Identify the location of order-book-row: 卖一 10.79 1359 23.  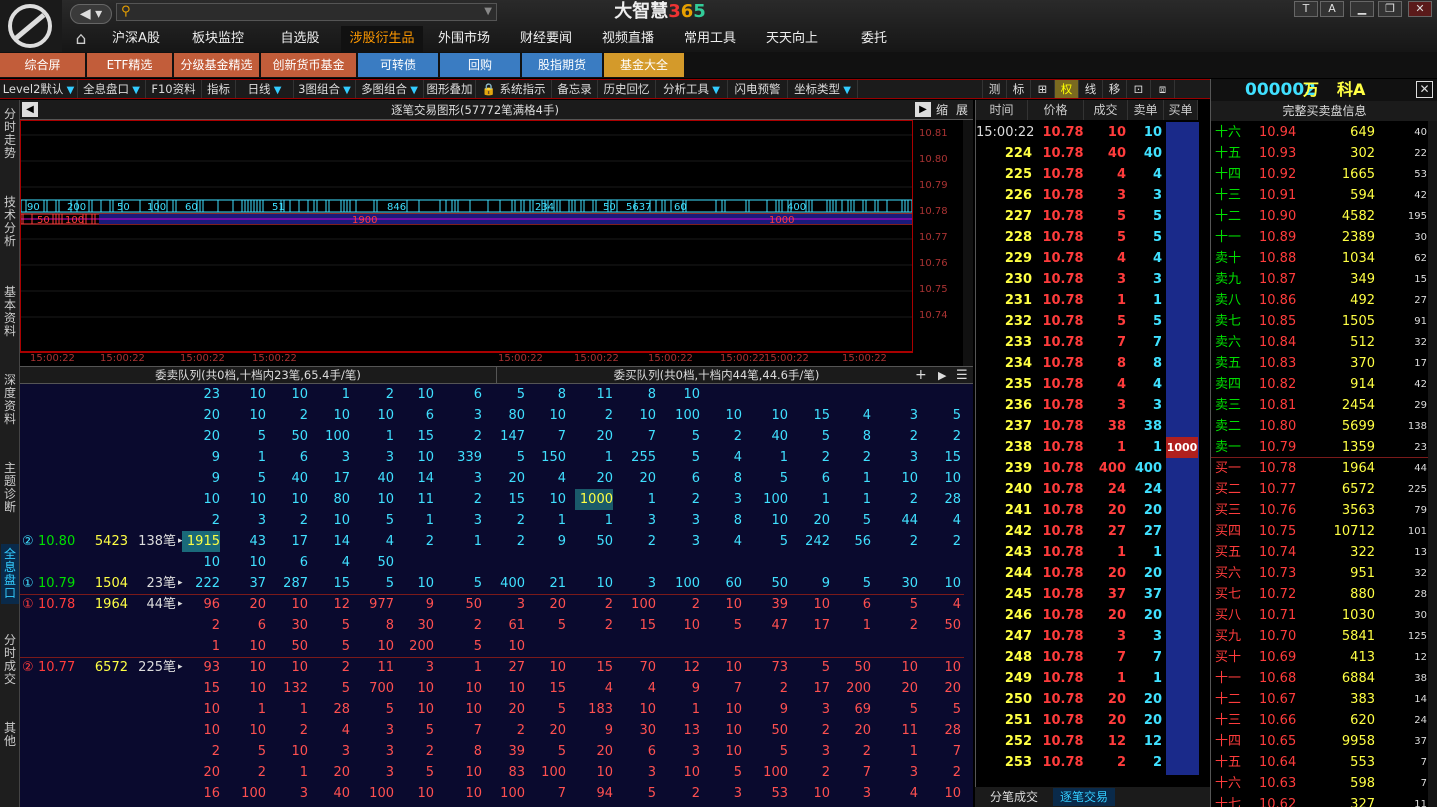
(1320, 447).